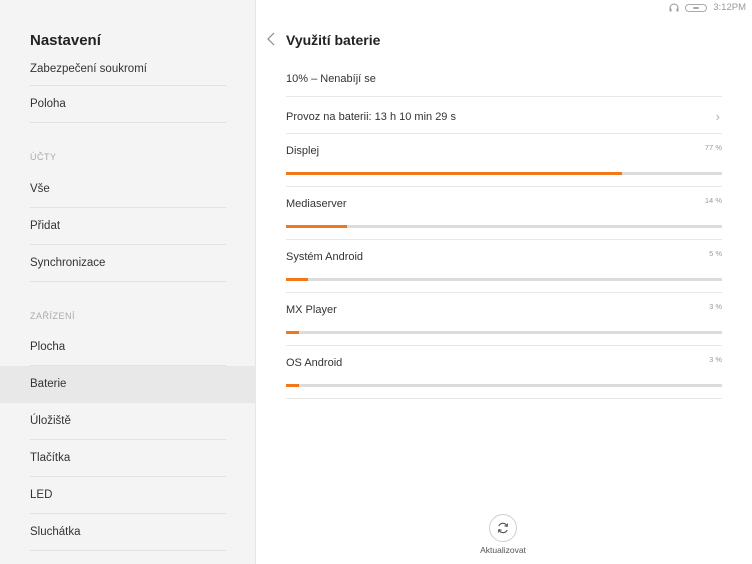 This screenshot has width=752, height=564. I want to click on back-chevron-icon, so click(271, 39).